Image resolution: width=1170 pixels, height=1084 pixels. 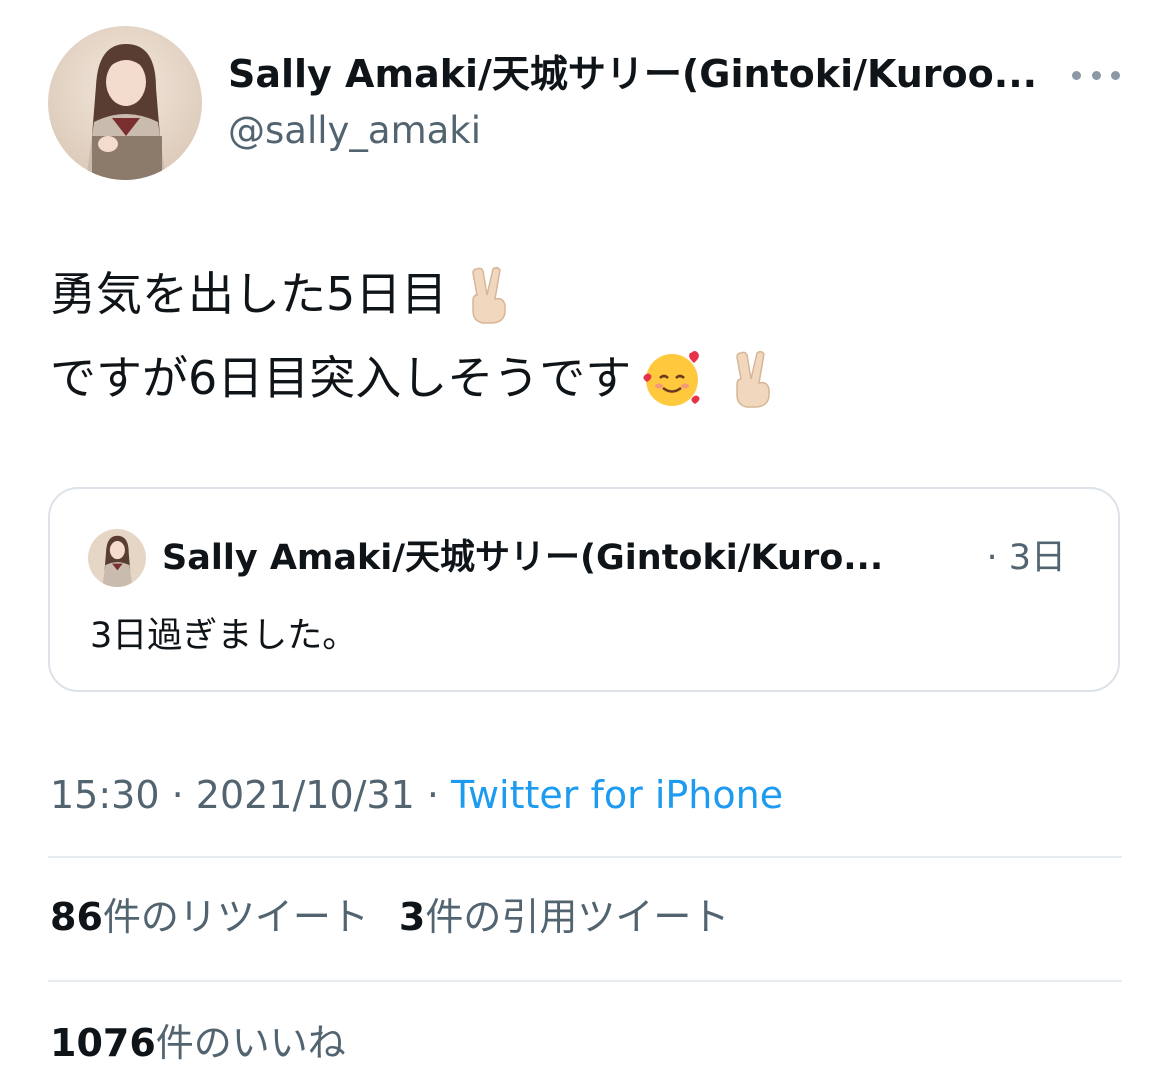 What do you see at coordinates (617, 795) in the screenshot?
I see `tweet-source-link: Twitter for iPhone` at bounding box center [617, 795].